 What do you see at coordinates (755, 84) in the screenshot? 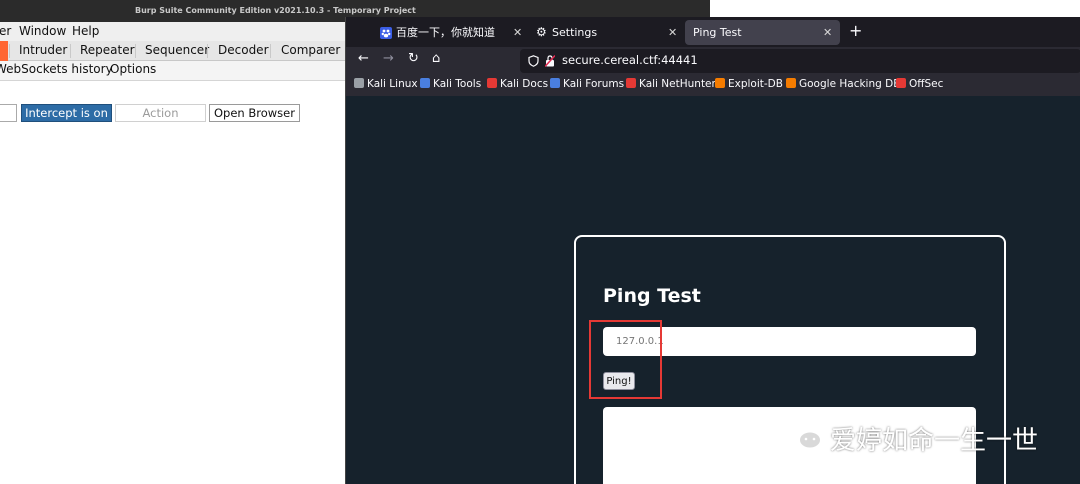
I see `bookmark-label: Exploit-DB` at bounding box center [755, 84].